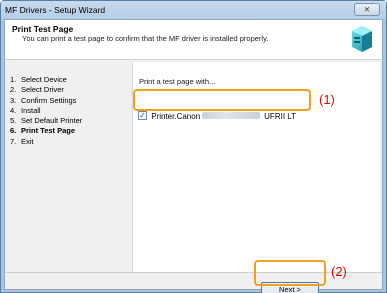 This screenshot has height=293, width=387. Describe the element at coordinates (280, 117) in the screenshot. I see `printer-name-suffix: UFRII LT` at that location.